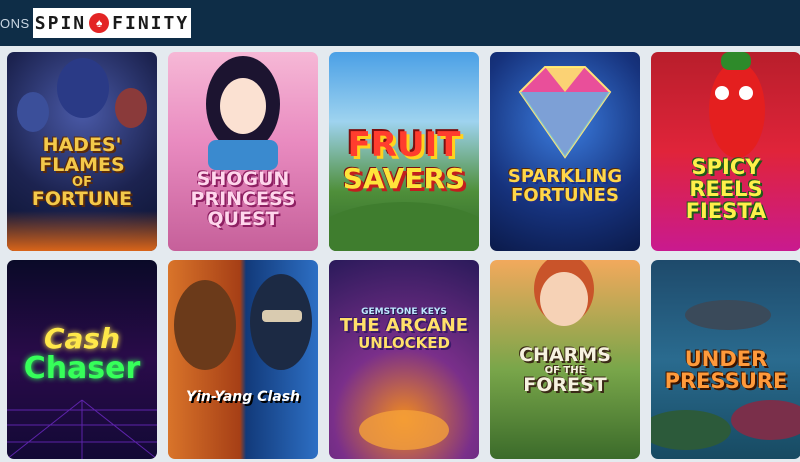 This screenshot has height=462, width=800. What do you see at coordinates (404, 330) in the screenshot?
I see `game-title: Gemstone Keys The Arcane Unlocked` at bounding box center [404, 330].